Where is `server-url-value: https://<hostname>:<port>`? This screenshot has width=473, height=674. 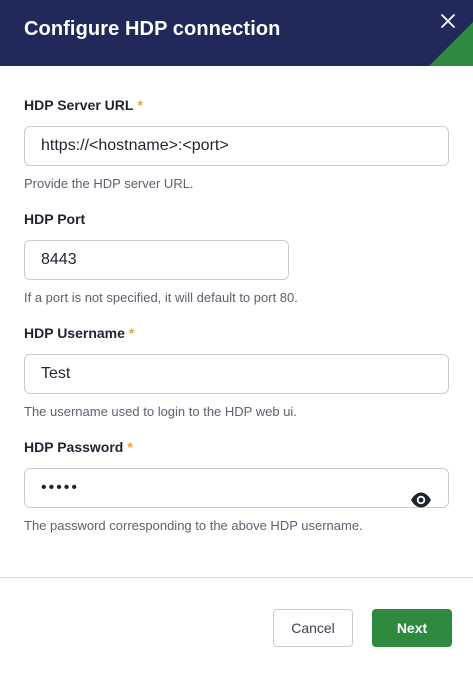
server-url-value: https://<hostname>:<port> is located at coordinates (135, 145).